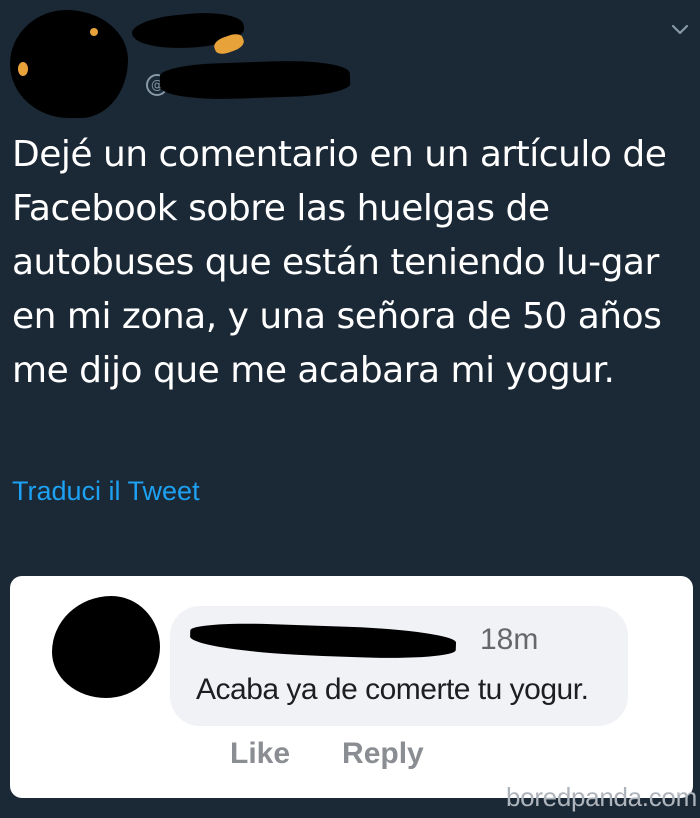  Describe the element at coordinates (255, 80) in the screenshot. I see `redacted-username` at that location.